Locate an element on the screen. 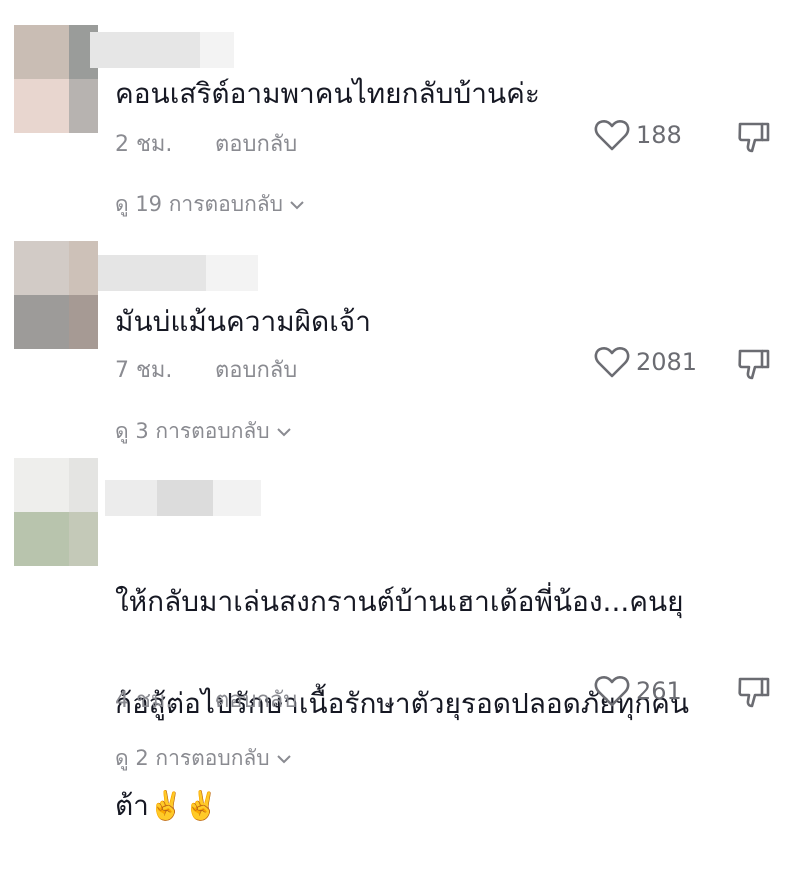 Image resolution: width=800 pixels, height=882 pixels. view-replies-label: ดู 2 การตอบกลับ is located at coordinates (192, 758).